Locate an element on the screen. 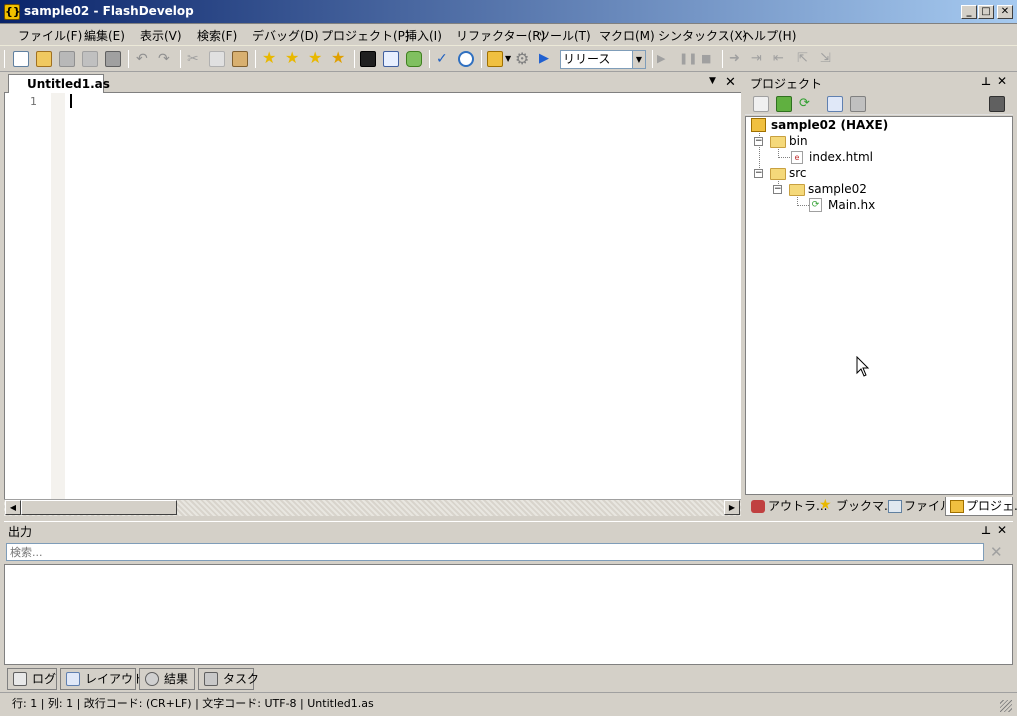 The image size is (1017, 716). undo-icon: ↶ is located at coordinates (144, 59).